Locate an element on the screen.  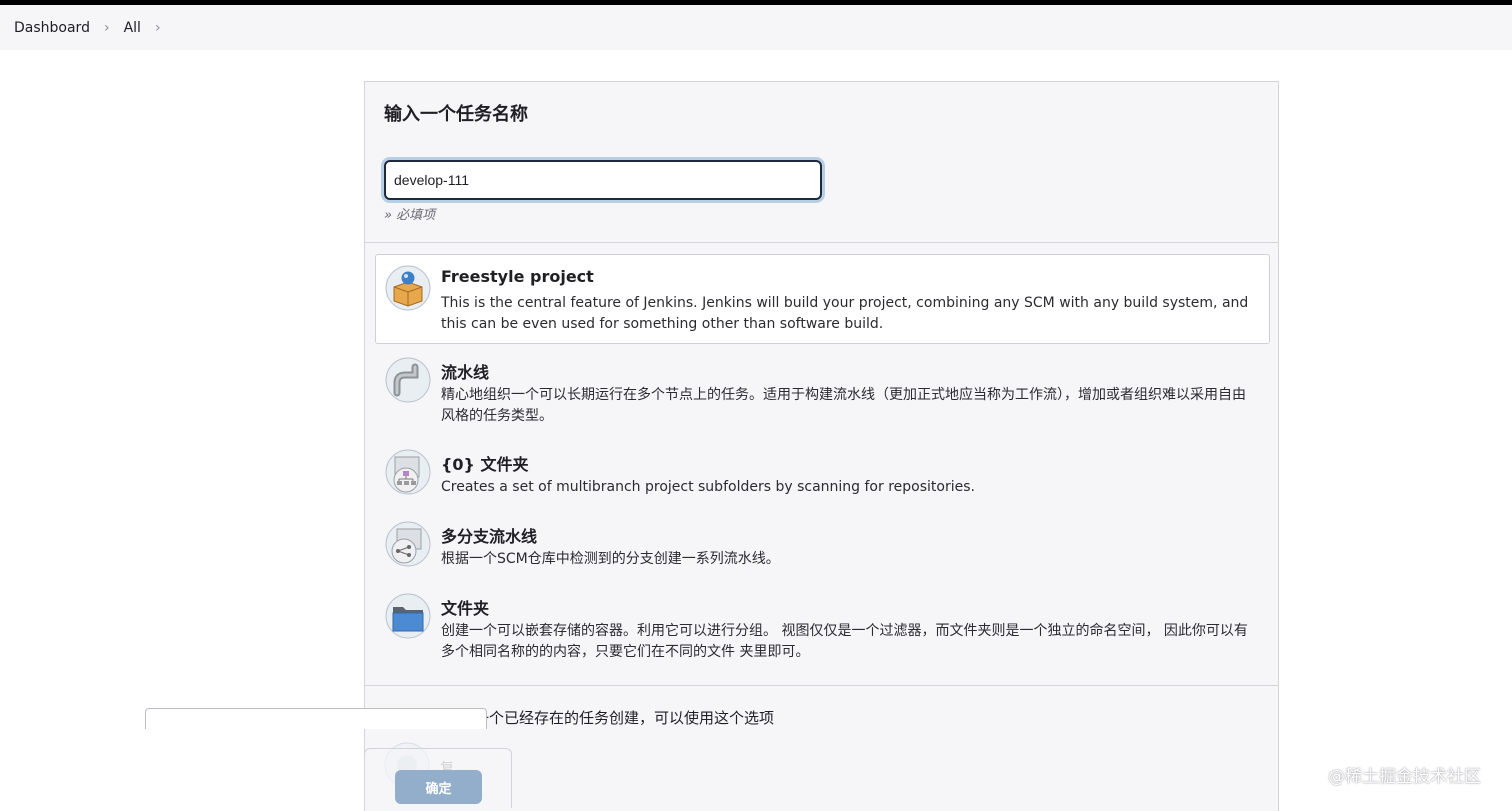
item-type-title: 文件夹 is located at coordinates (465, 608).